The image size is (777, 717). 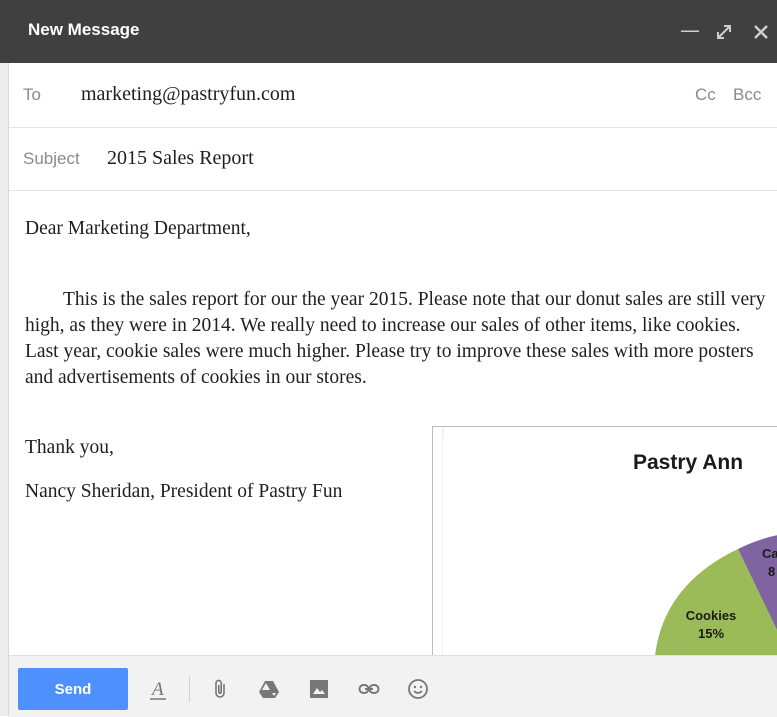 I want to click on subject-input: 2015 Sales Report, so click(x=180, y=158).